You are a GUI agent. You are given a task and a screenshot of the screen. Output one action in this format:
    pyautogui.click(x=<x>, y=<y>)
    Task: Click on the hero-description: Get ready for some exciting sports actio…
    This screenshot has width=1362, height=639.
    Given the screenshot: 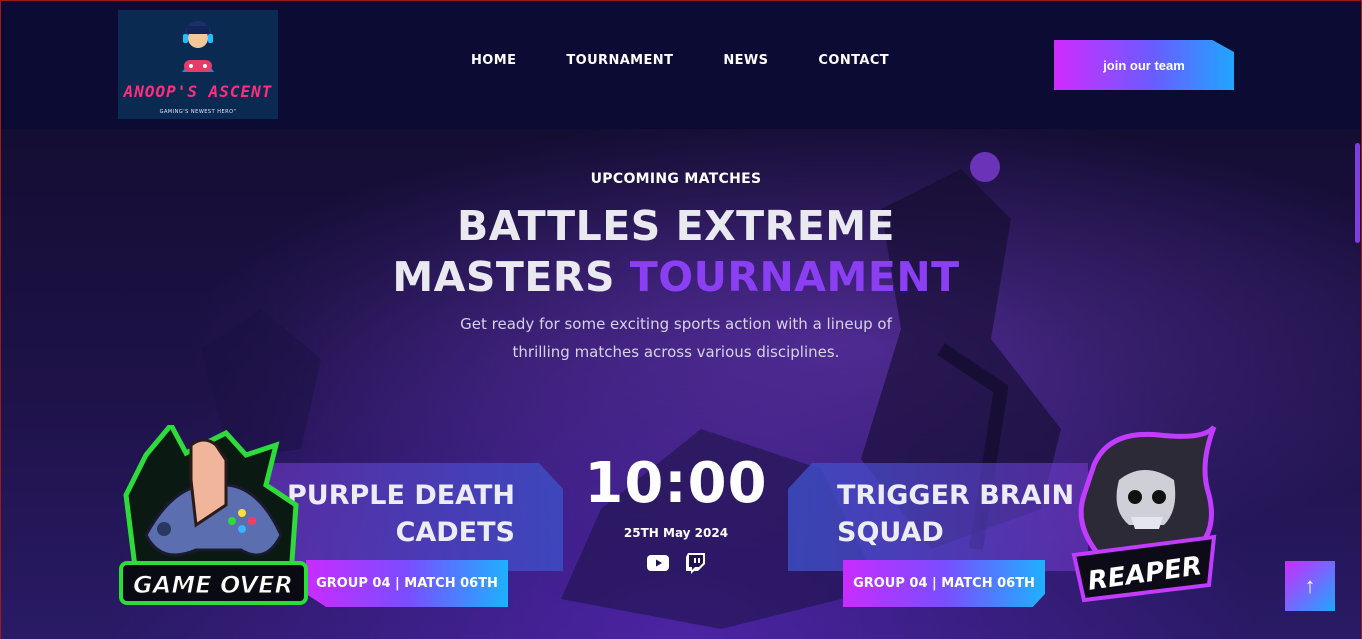 What is the action you would take?
    pyautogui.click(x=676, y=338)
    